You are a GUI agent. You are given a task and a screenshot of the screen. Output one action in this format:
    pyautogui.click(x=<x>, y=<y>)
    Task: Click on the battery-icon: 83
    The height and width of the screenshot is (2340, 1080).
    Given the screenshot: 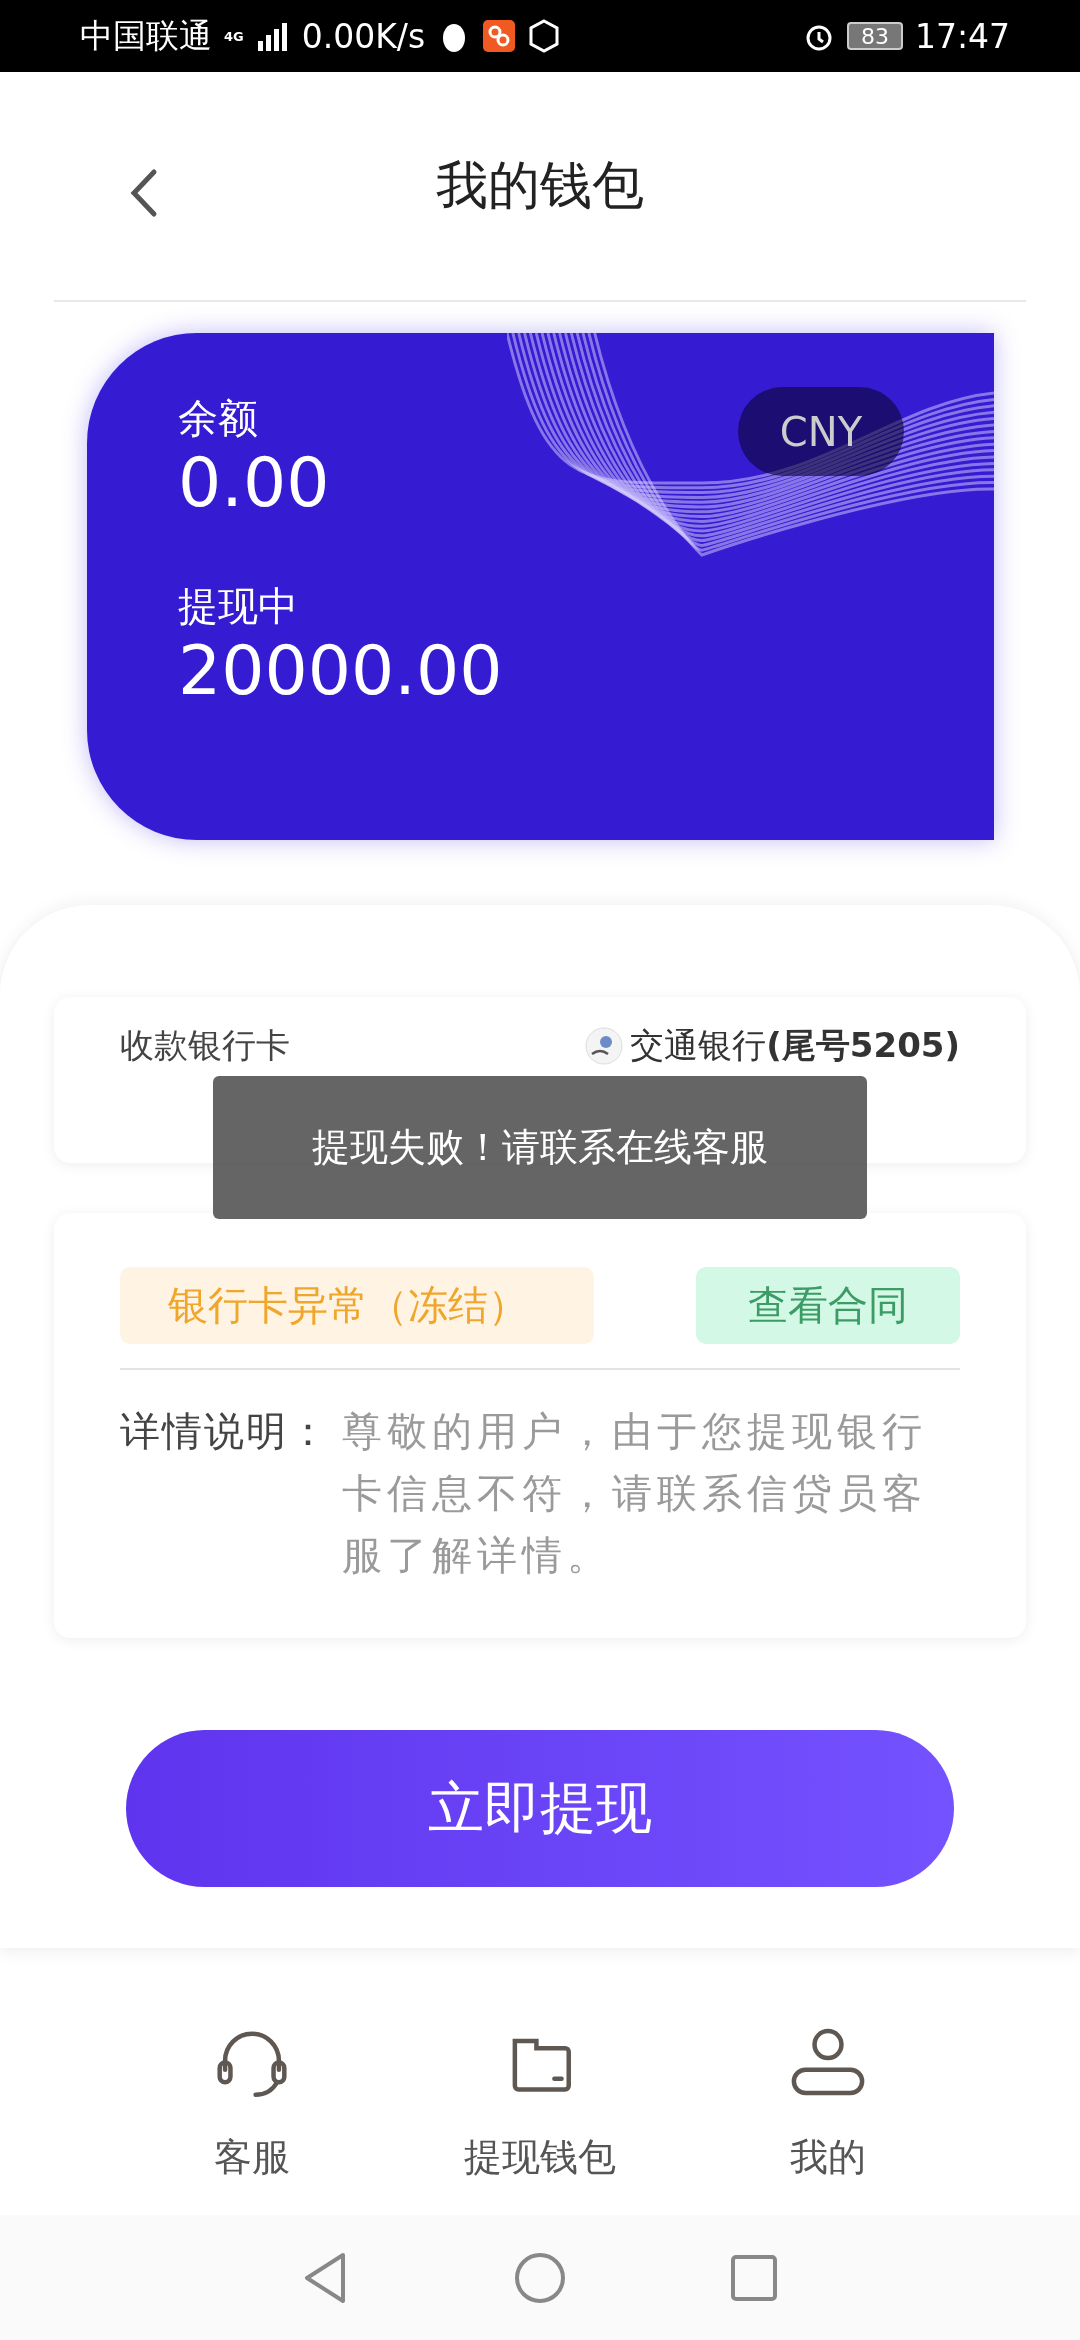 What is the action you would take?
    pyautogui.click(x=874, y=36)
    